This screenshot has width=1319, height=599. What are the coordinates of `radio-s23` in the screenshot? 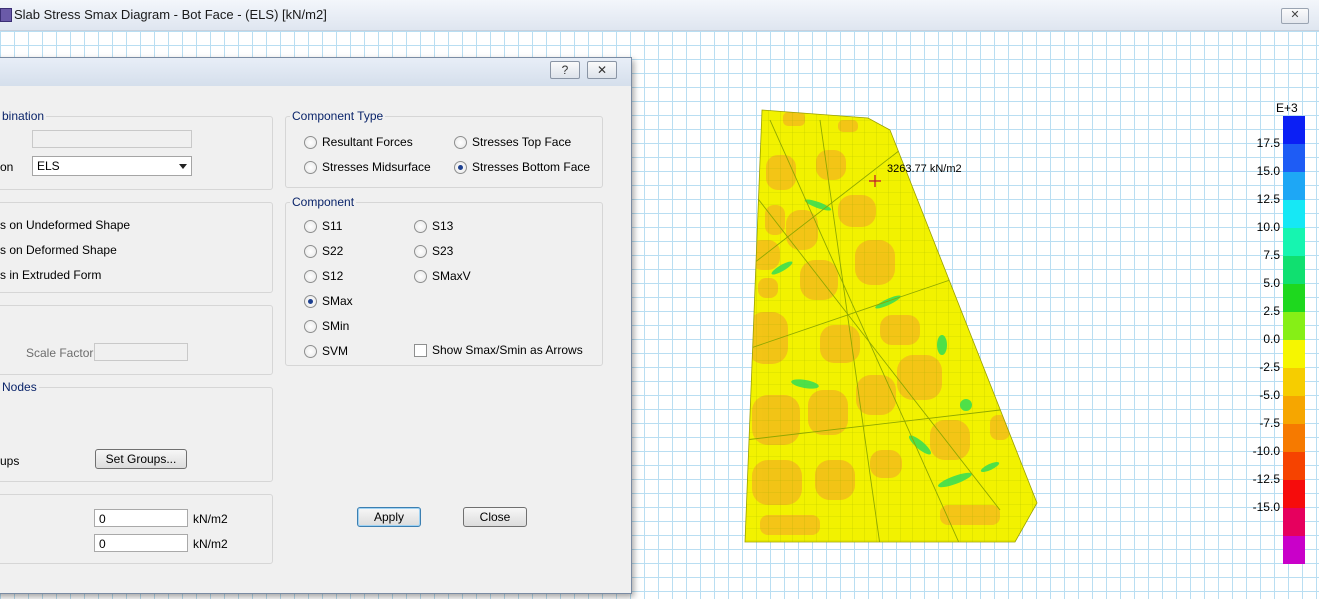 It's located at (420, 251).